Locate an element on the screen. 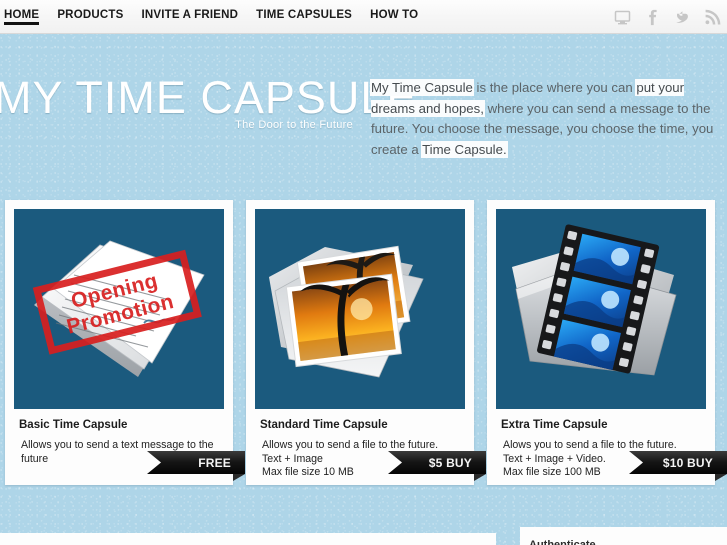  card-title-basic: Basic Time Capsule is located at coordinates (73, 425).